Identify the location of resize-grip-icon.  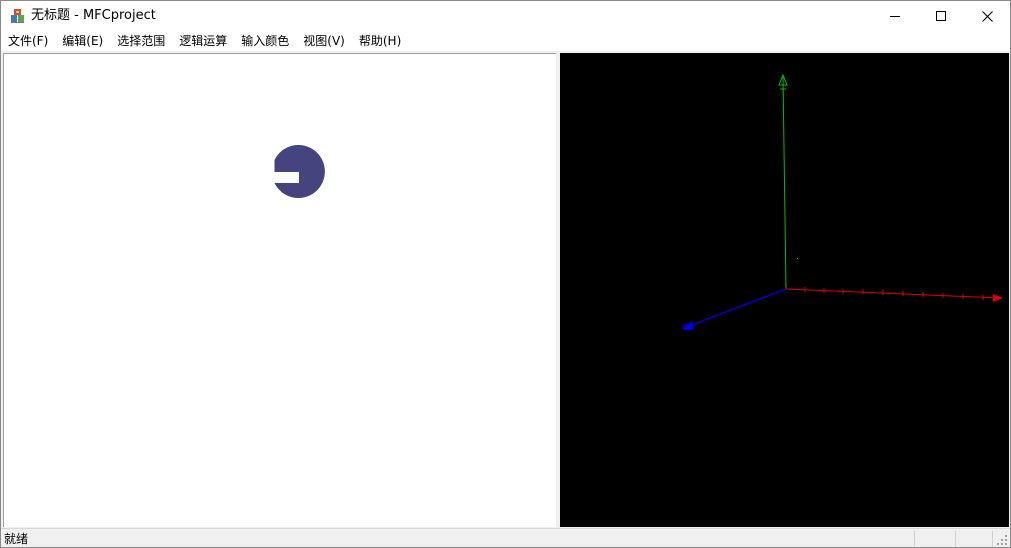
(1002, 540).